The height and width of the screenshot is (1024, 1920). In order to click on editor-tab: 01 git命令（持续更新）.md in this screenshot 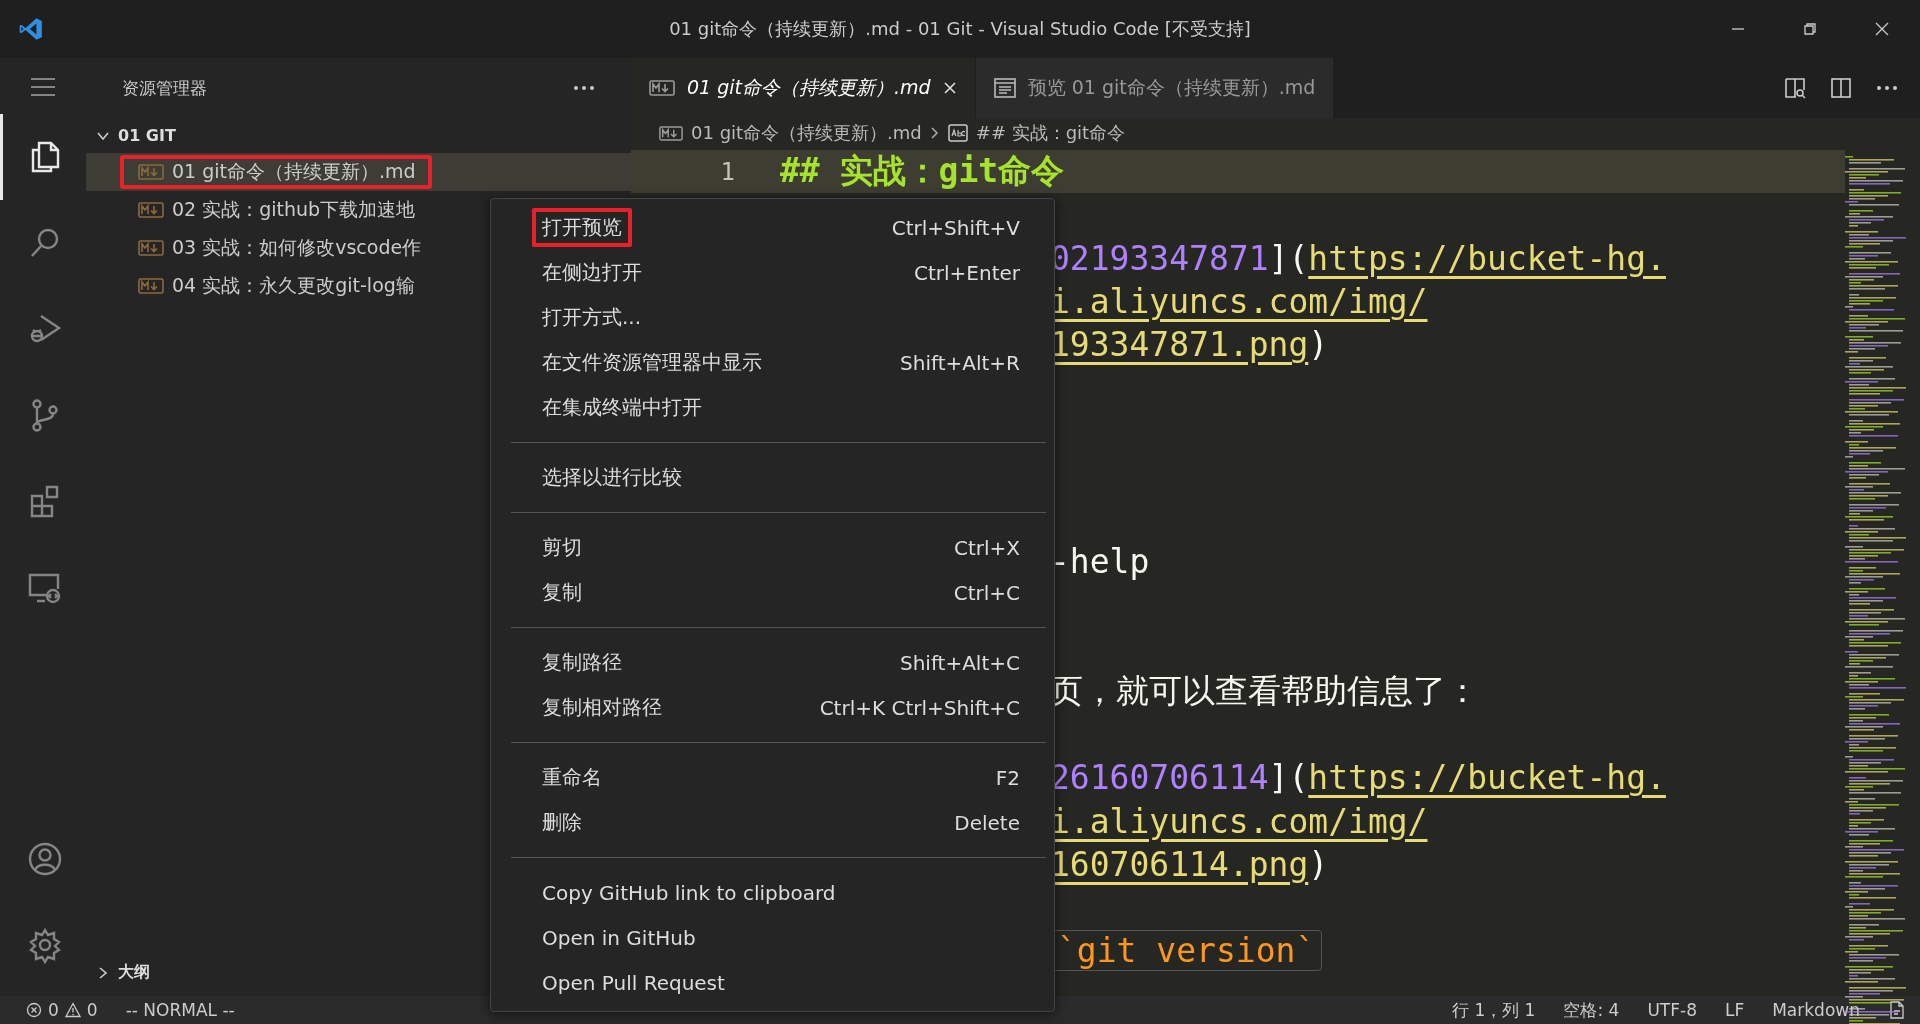, I will do `click(803, 88)`.